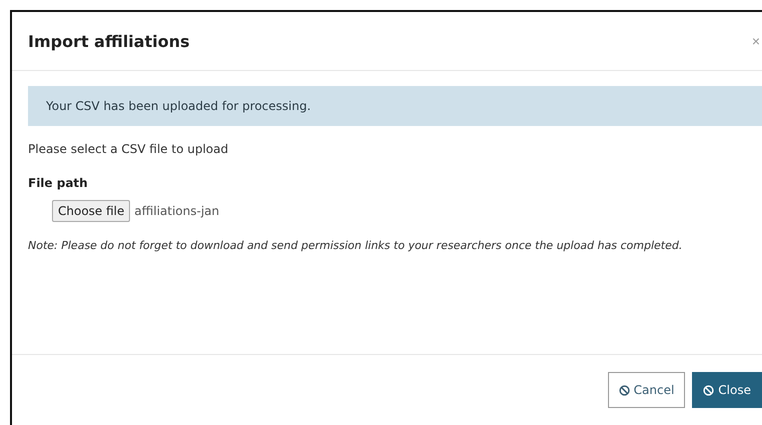 Image resolution: width=762 pixels, height=425 pixels. Describe the element at coordinates (727, 390) in the screenshot. I see `close-button: Close` at that location.